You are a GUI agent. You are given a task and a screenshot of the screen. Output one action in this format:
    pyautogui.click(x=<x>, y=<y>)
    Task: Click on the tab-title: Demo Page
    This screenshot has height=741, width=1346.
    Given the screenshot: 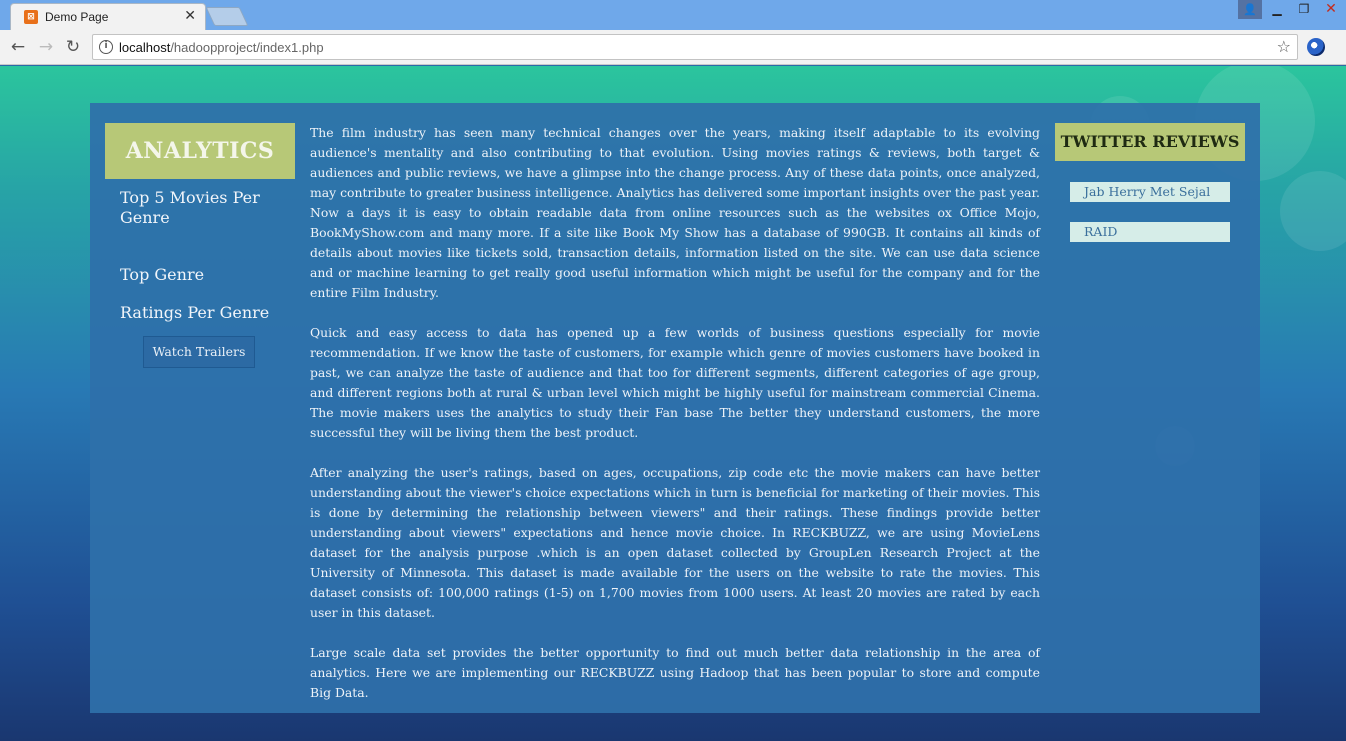 What is the action you would take?
    pyautogui.click(x=77, y=17)
    